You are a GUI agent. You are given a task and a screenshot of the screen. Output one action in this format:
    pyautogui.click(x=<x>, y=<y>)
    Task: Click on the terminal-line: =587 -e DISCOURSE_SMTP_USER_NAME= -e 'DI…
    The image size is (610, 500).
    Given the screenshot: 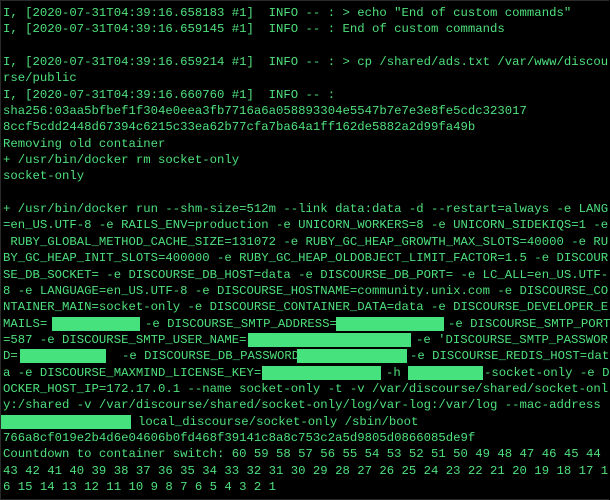 What is the action you would take?
    pyautogui.click(x=306, y=340)
    